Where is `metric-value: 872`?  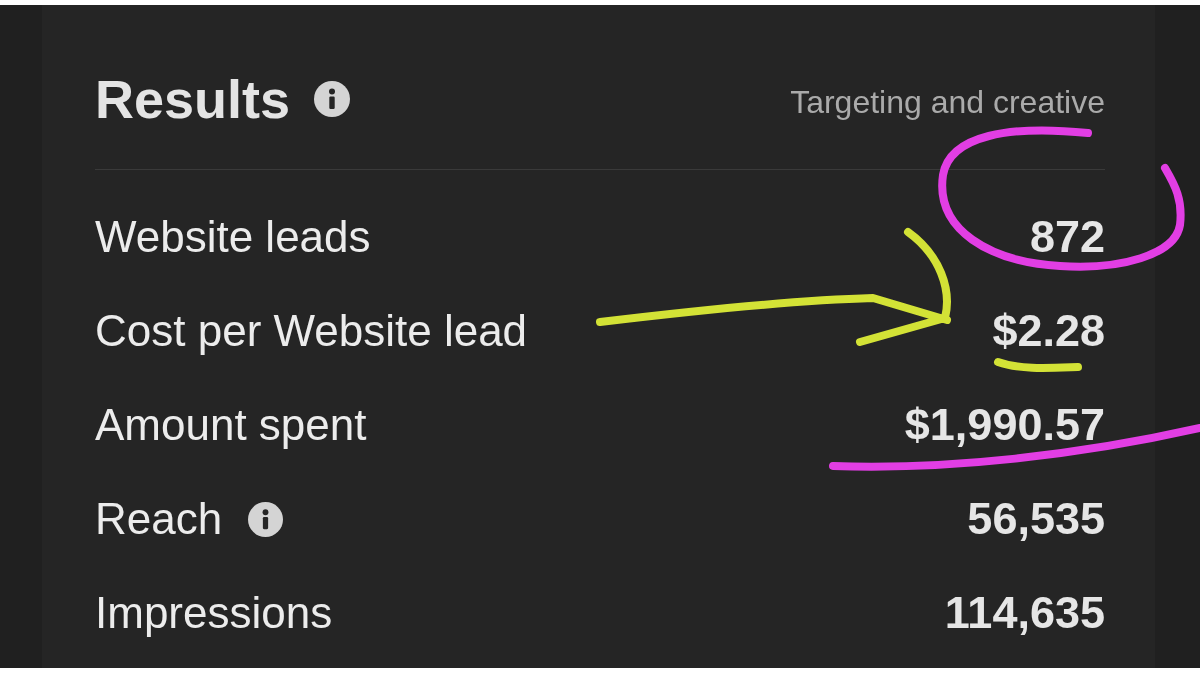 metric-value: 872 is located at coordinates (1067, 237).